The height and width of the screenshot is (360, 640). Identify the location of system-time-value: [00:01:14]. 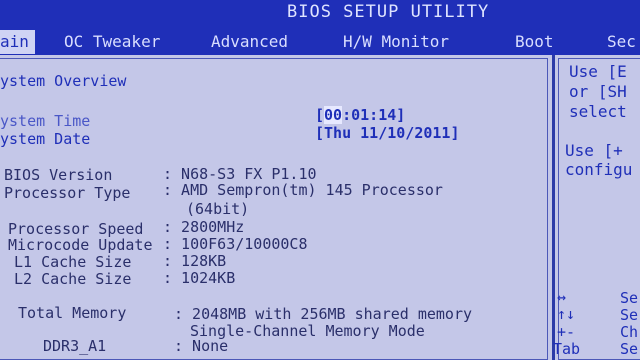
(360, 115).